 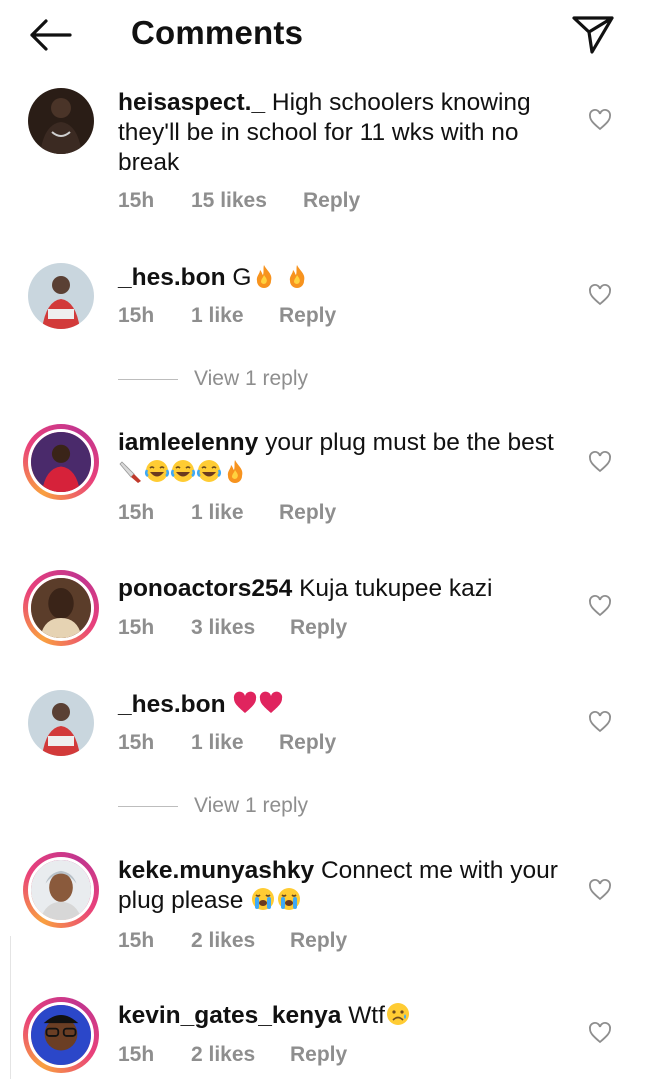 What do you see at coordinates (5, 1007) in the screenshot?
I see `left-edge-panel` at bounding box center [5, 1007].